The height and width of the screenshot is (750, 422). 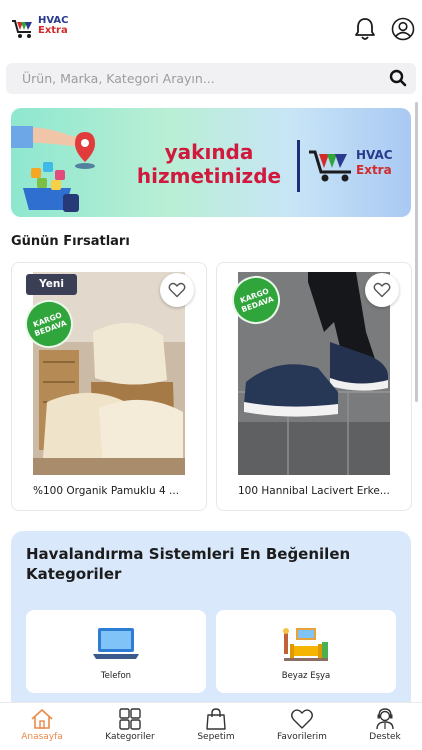 I want to click on banner-divider, so click(x=298, y=166).